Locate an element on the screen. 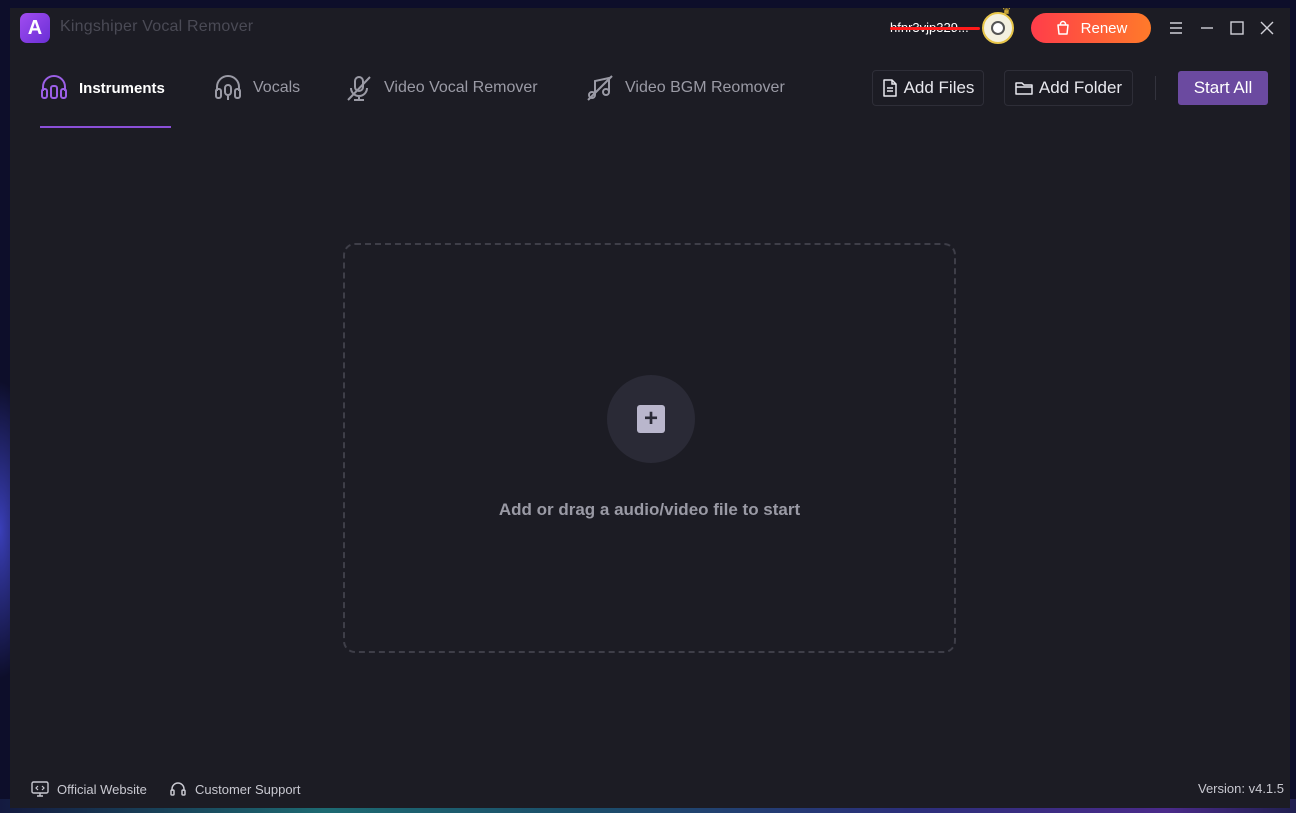 Image resolution: width=1296 pixels, height=813 pixels. start-all-button: Start All is located at coordinates (1223, 88).